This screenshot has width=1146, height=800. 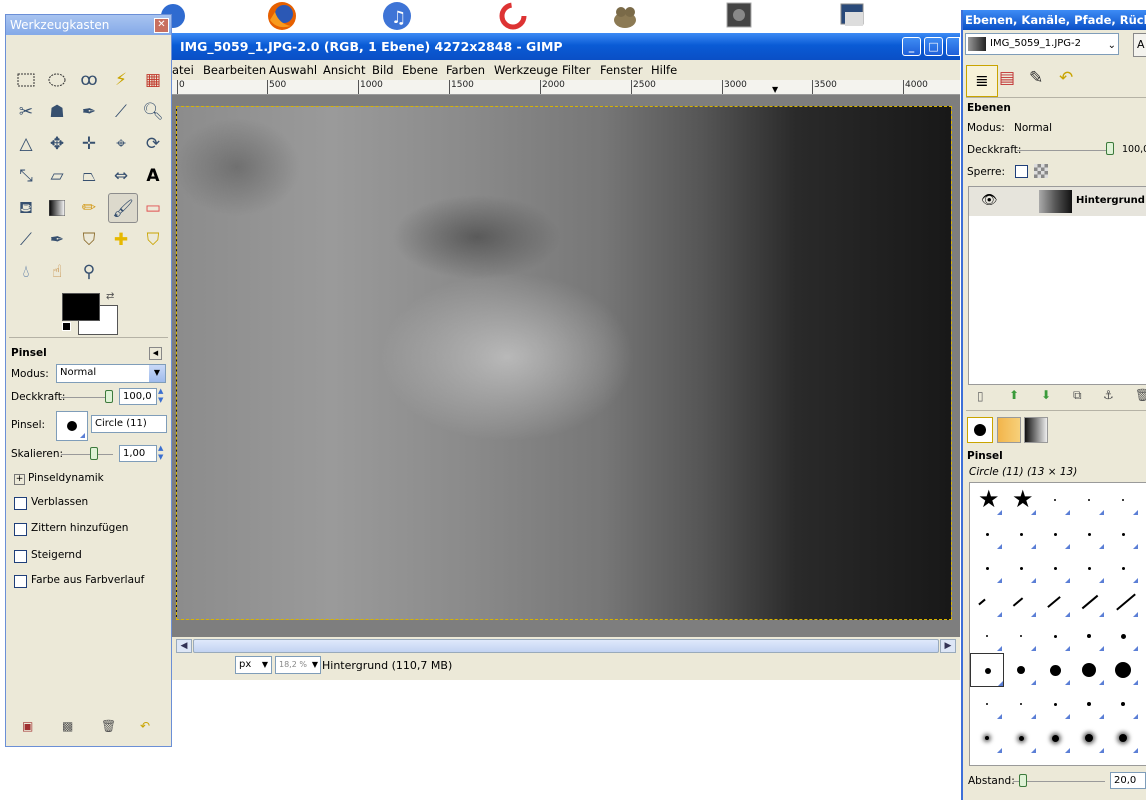 I want to click on menu-hilfe: Hilfe, so click(x=664, y=70).